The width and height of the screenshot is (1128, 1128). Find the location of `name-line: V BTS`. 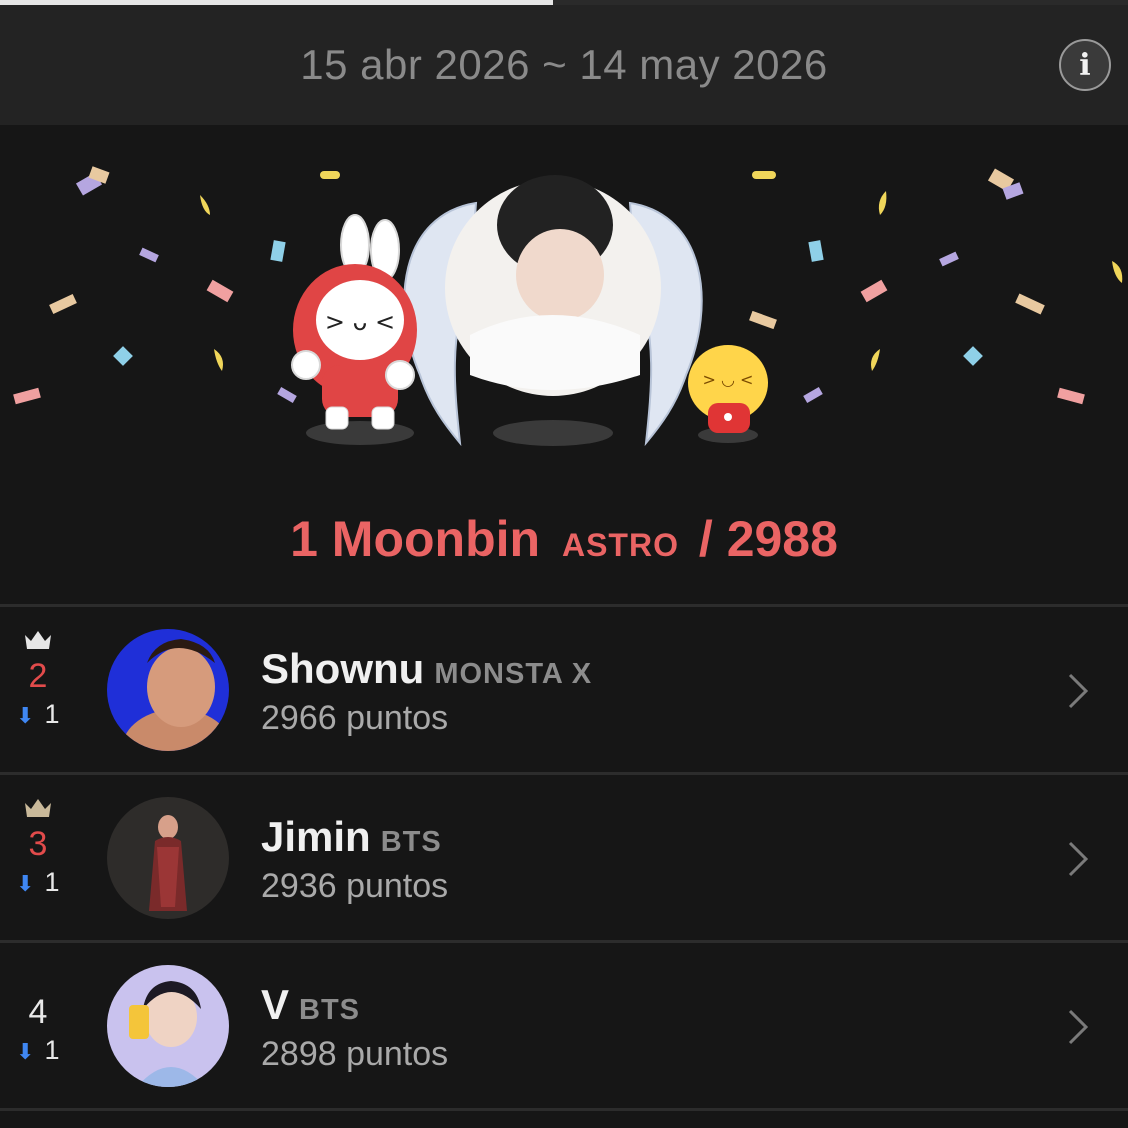

name-line: V BTS is located at coordinates (310, 1005).